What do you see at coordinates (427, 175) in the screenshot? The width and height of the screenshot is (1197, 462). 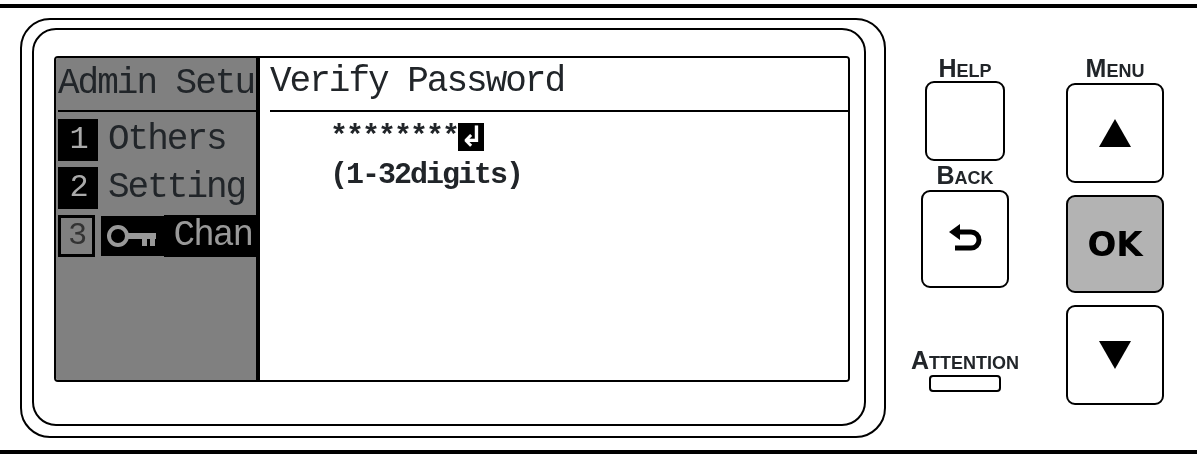 I see `password-hint: (1-32digits)` at bounding box center [427, 175].